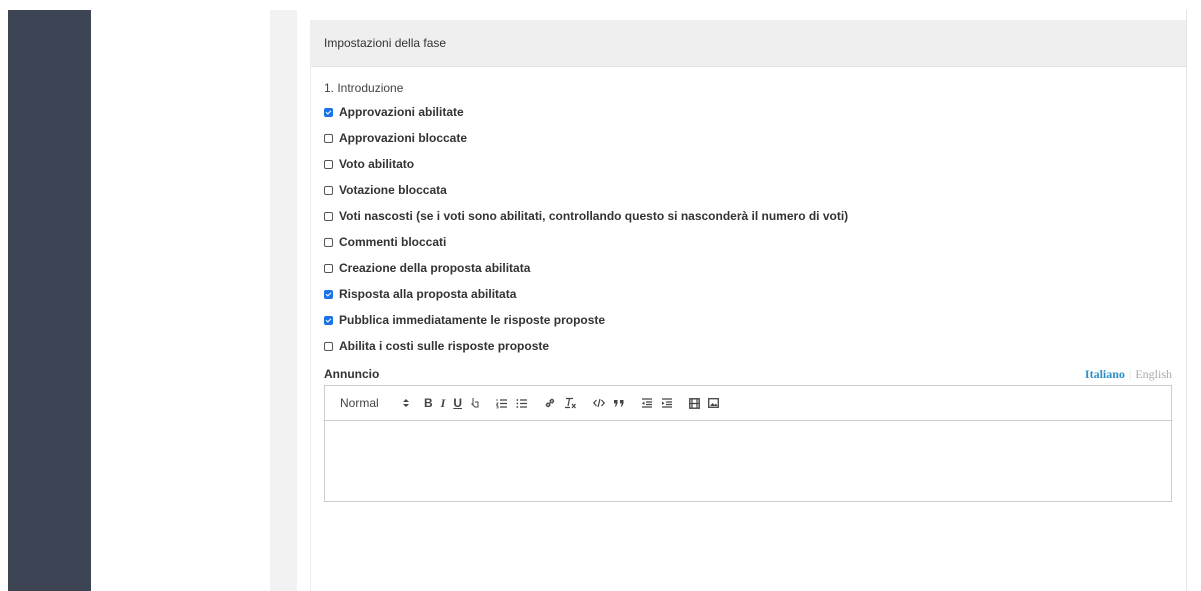  I want to click on option-label: Commenti bloccati, so click(393, 242).